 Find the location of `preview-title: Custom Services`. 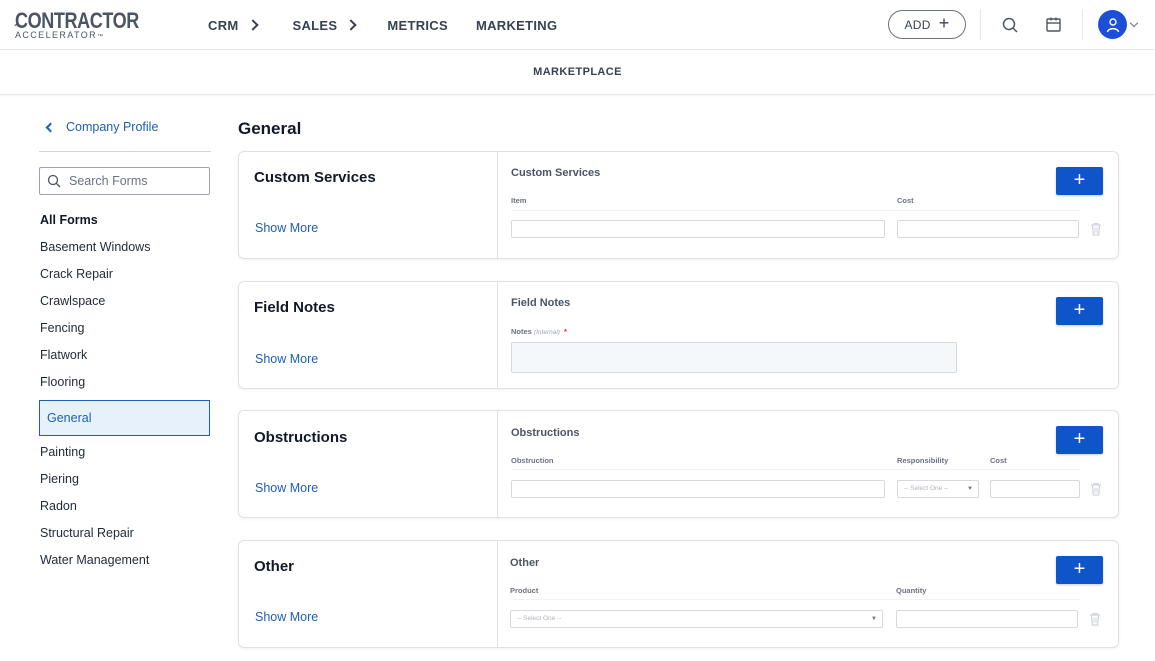

preview-title: Custom Services is located at coordinates (556, 173).